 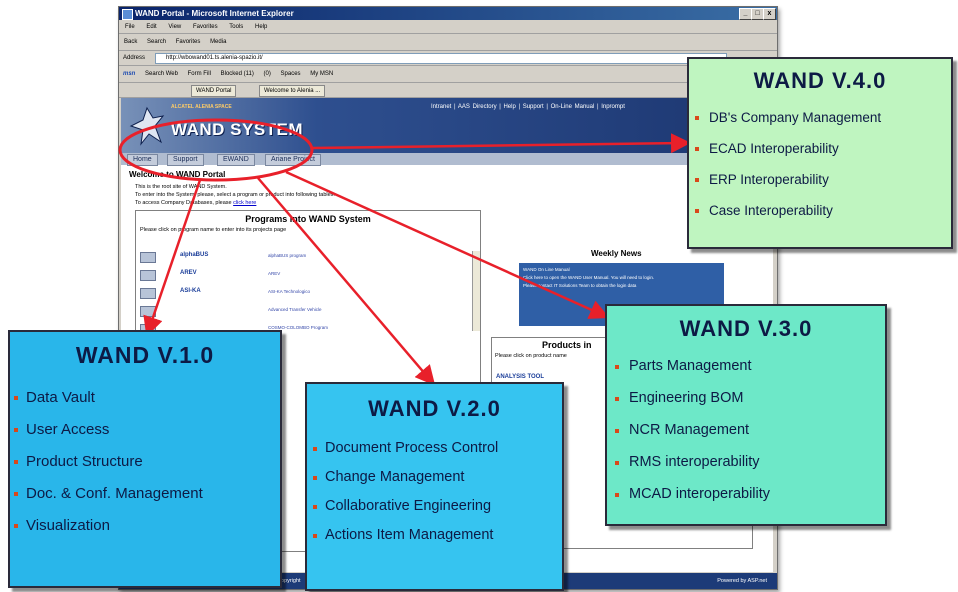 I want to click on menu-file: File, so click(x=130, y=27).